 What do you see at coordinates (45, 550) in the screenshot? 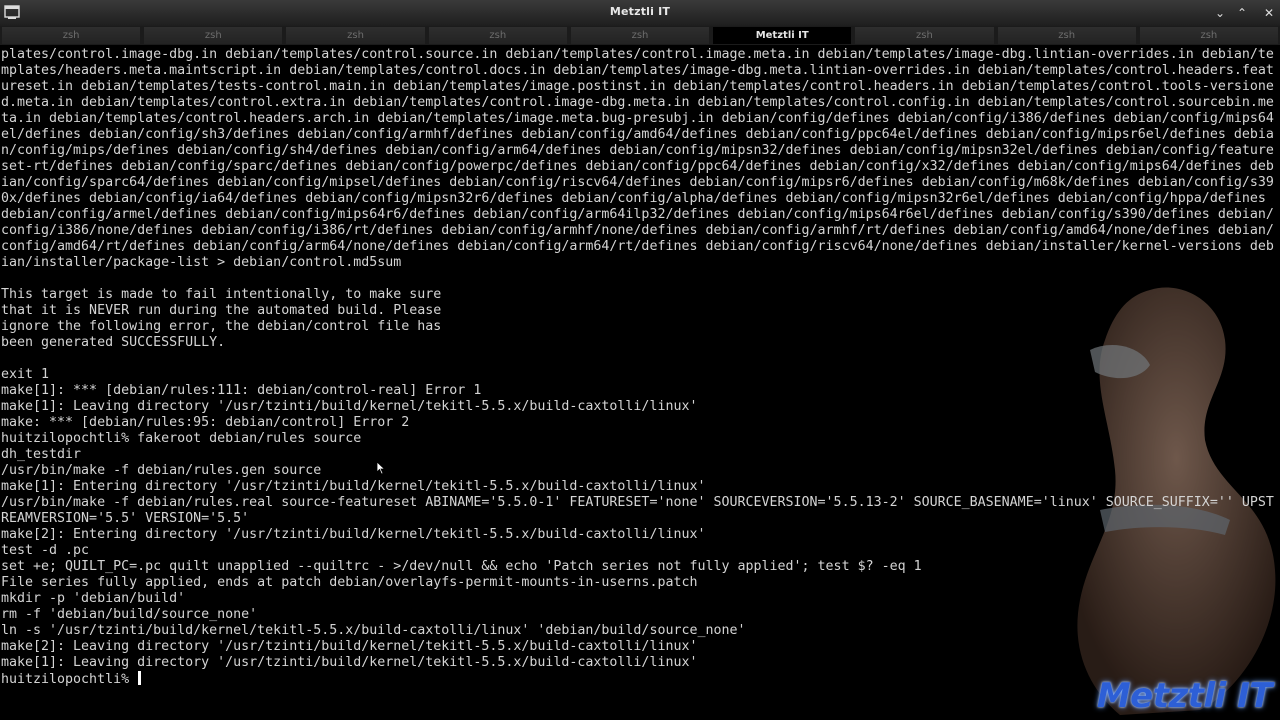
I see `terminal-line: test -d .pc` at bounding box center [45, 550].